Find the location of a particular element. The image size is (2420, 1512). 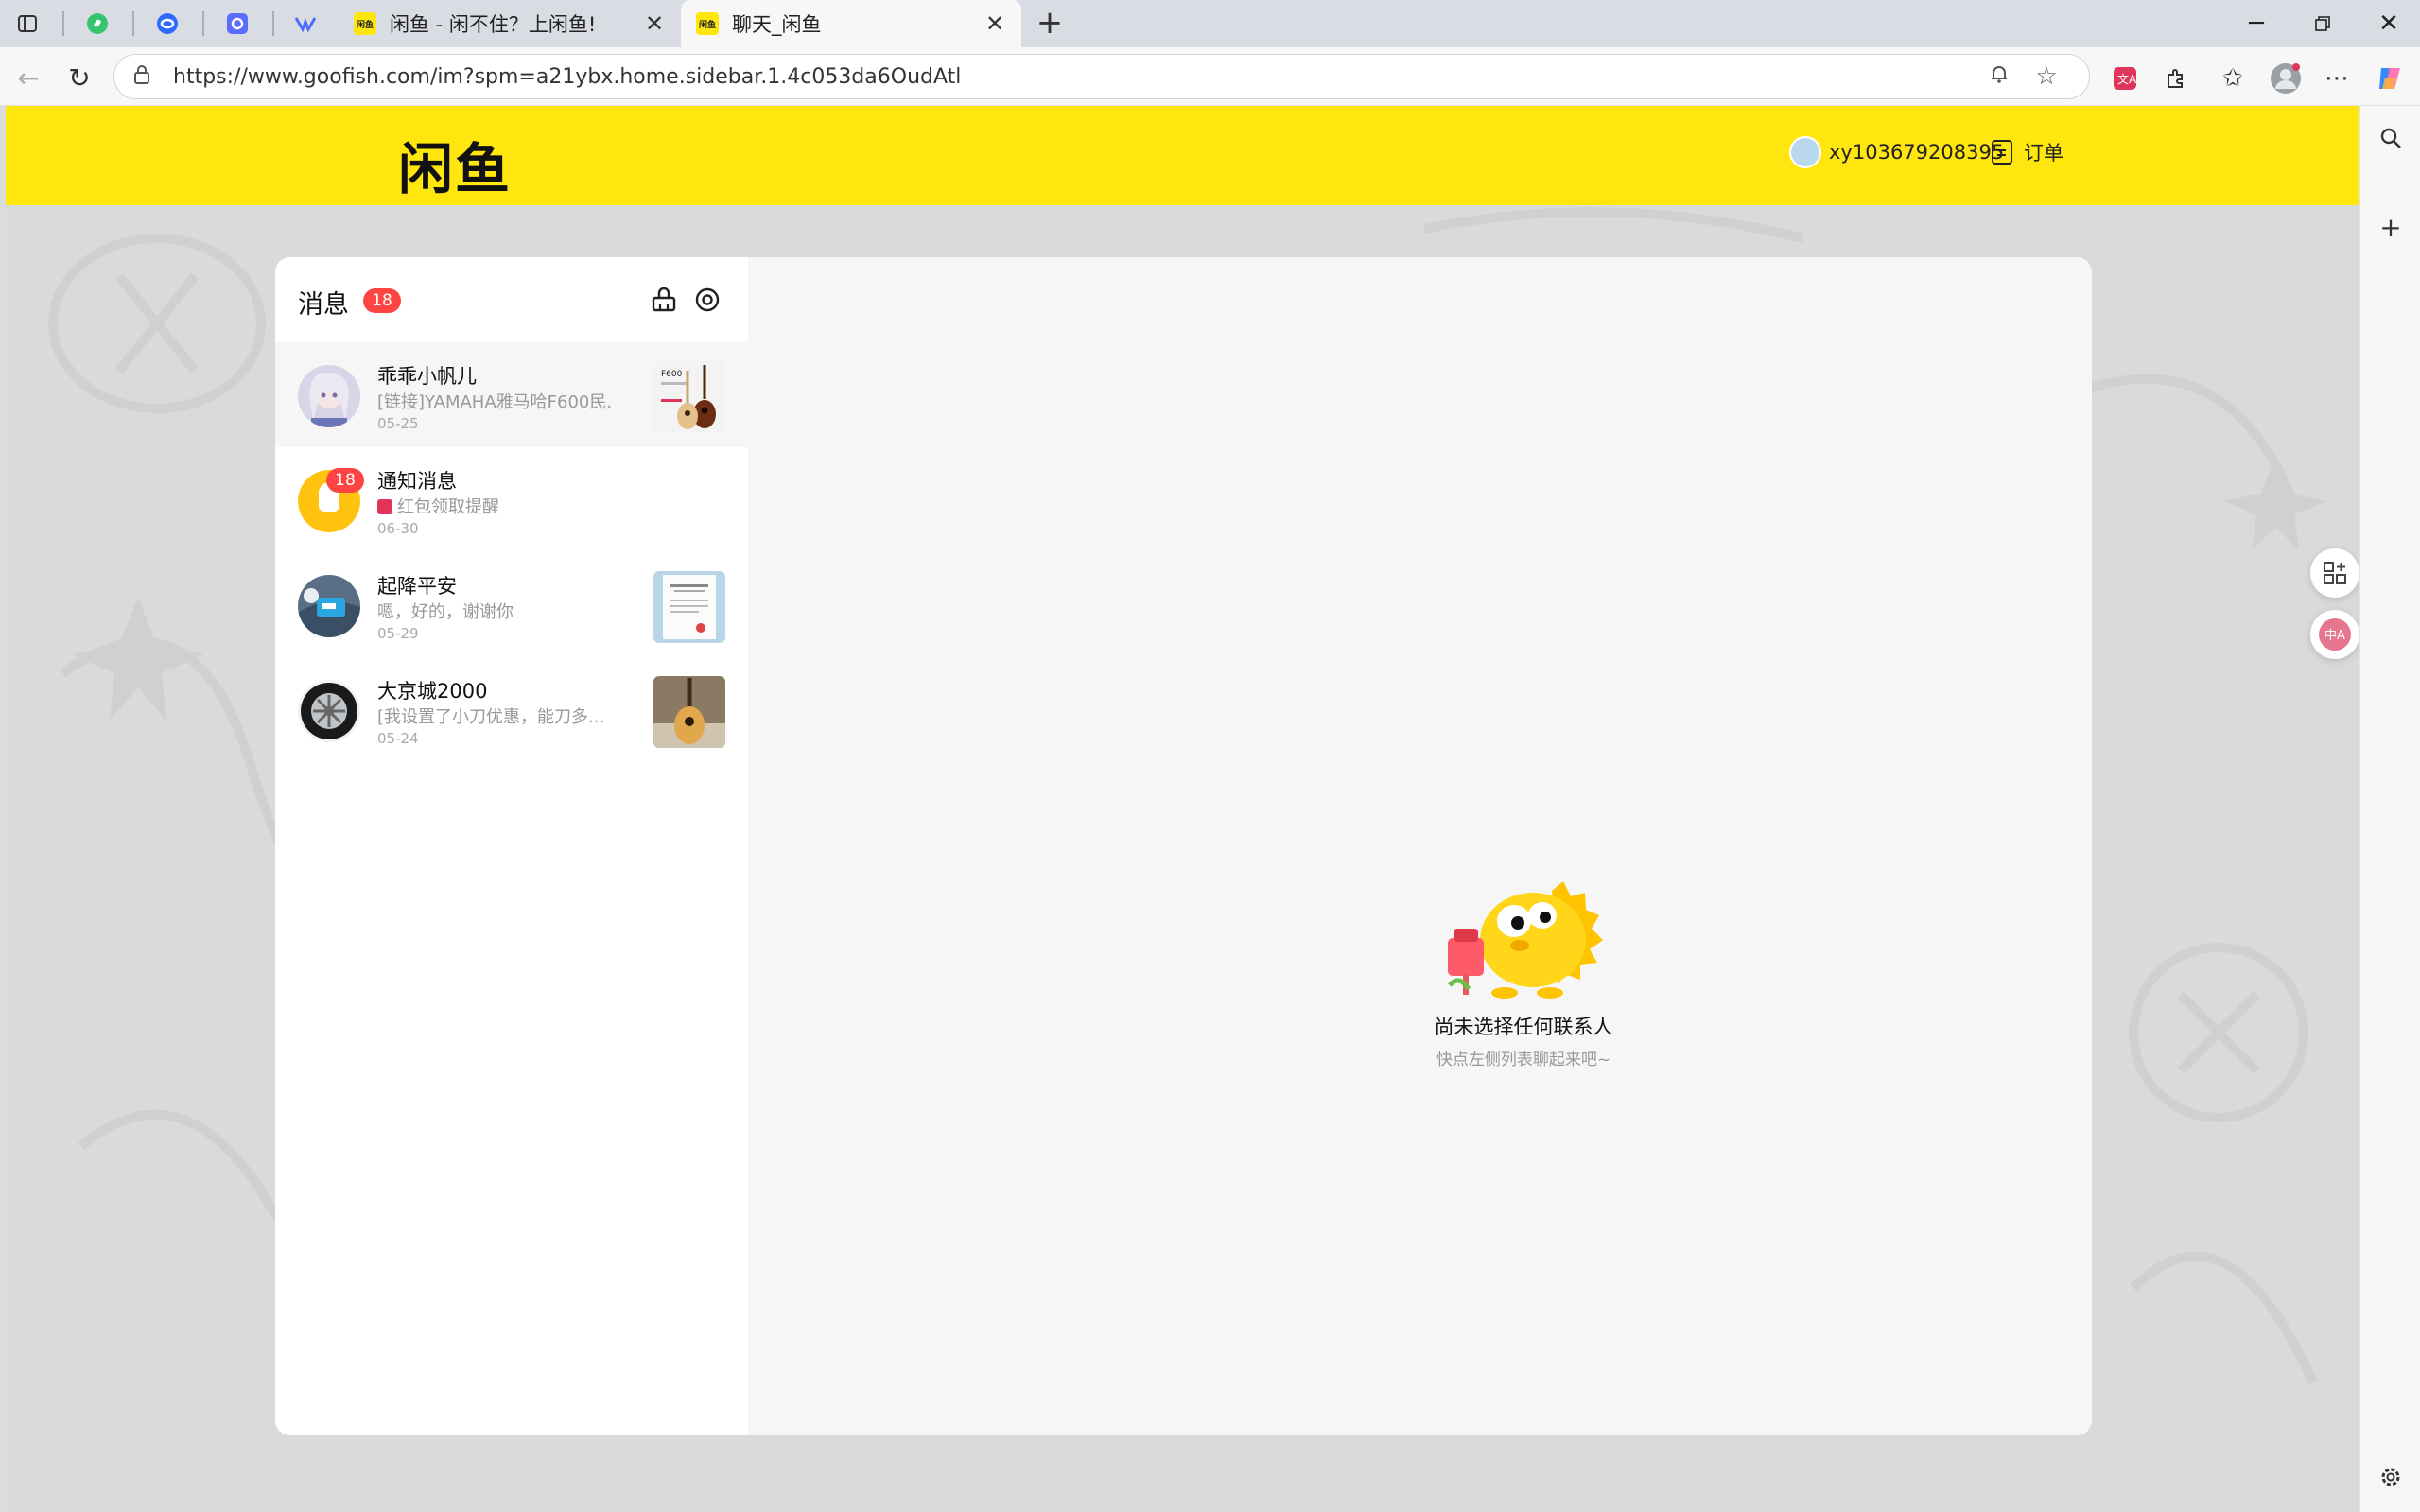

contact-name: 起降平安 is located at coordinates (417, 586).